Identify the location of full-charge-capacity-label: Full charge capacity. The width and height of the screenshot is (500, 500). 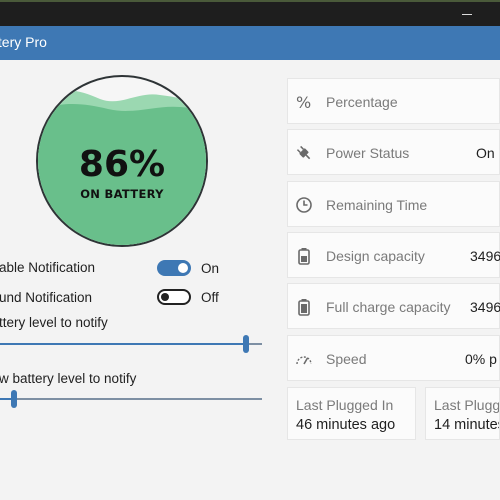
(388, 307).